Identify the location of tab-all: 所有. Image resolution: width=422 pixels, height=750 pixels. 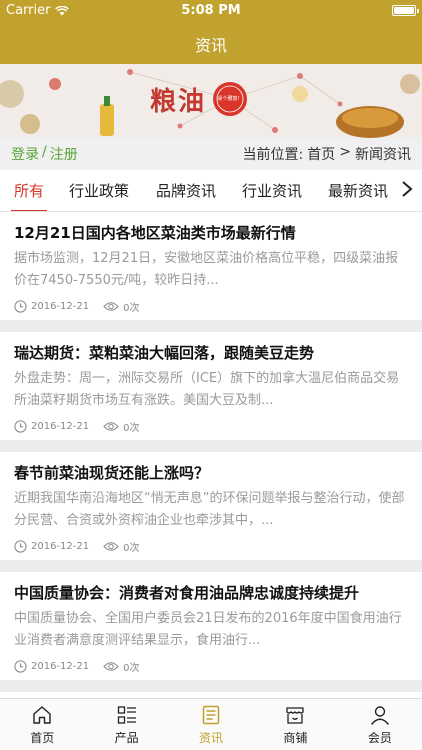
(29, 190).